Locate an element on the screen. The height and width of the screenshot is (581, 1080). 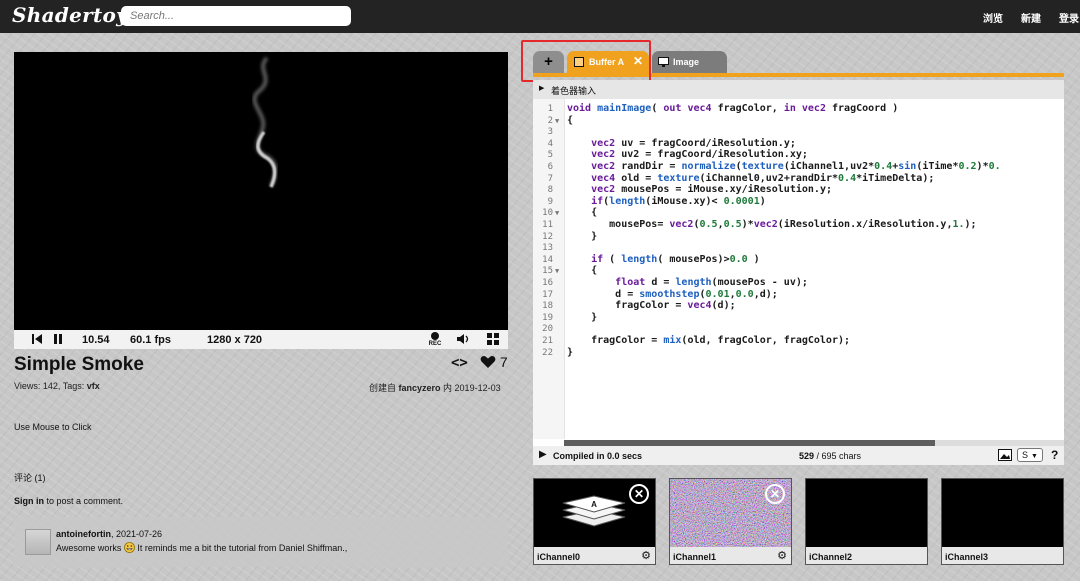
rewind-icon is located at coordinates (37, 339).